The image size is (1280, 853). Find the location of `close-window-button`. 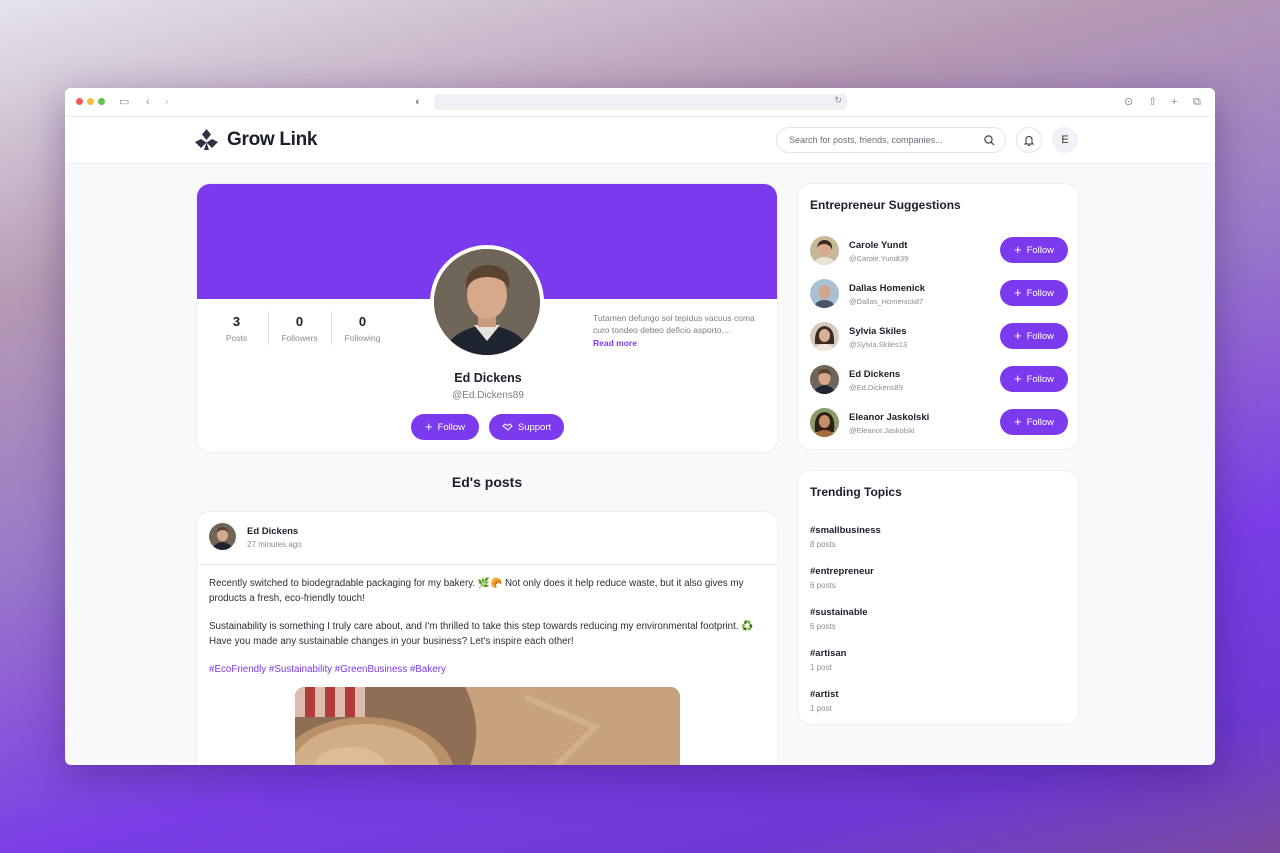

close-window-button is located at coordinates (79, 101).